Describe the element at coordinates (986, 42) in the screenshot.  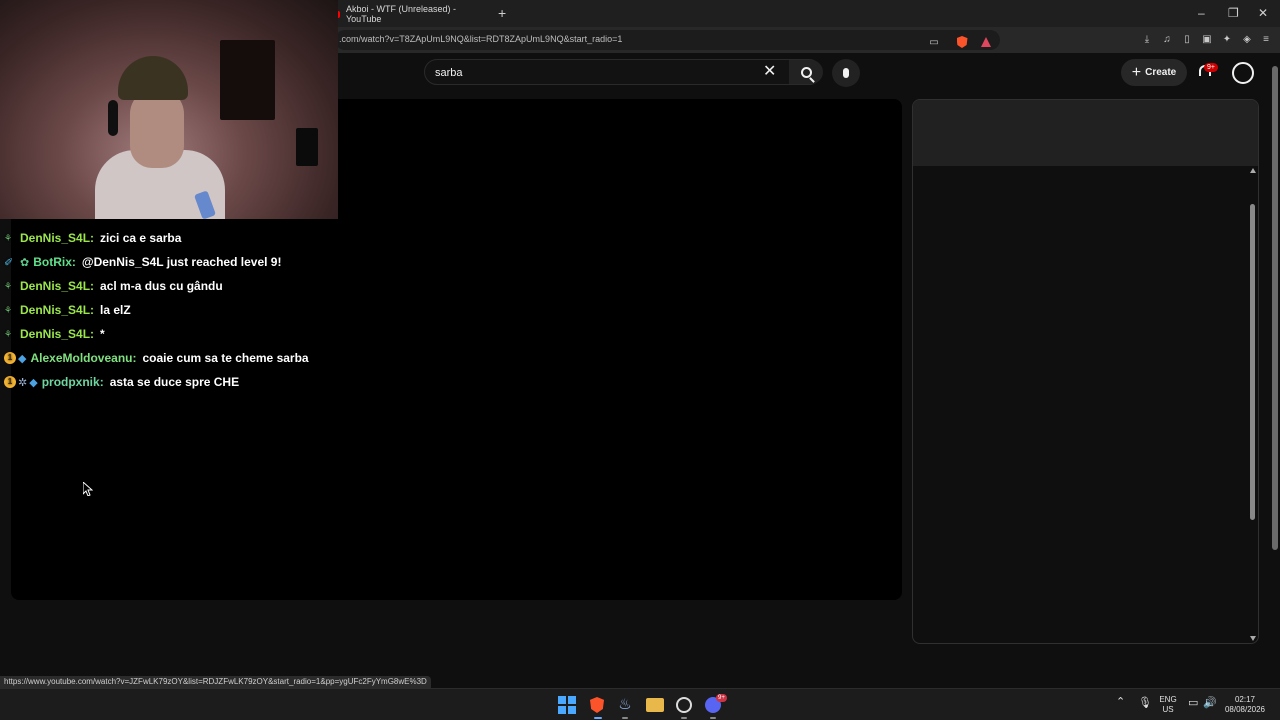
I see `brave-rewards-icon` at that location.